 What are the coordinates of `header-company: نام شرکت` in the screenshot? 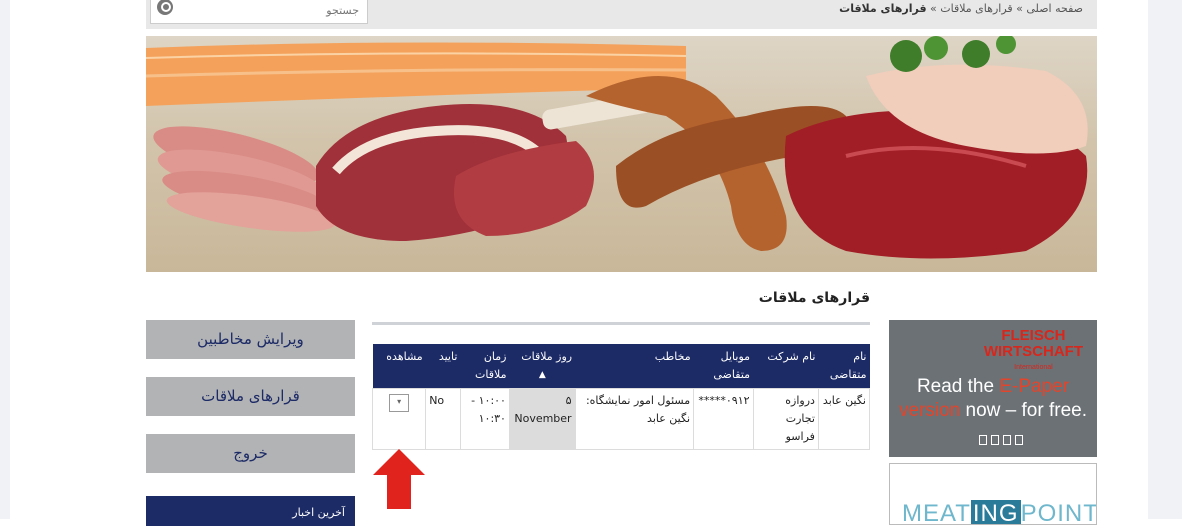 It's located at (786, 366).